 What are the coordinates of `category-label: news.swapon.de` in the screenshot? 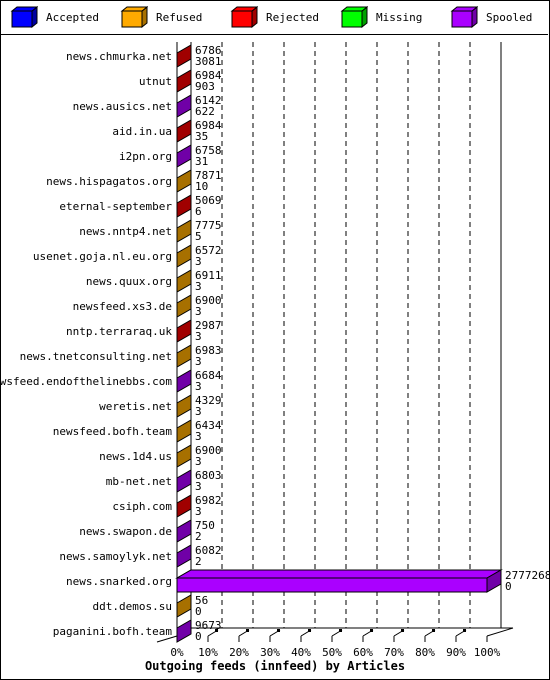 It's located at (125, 531).